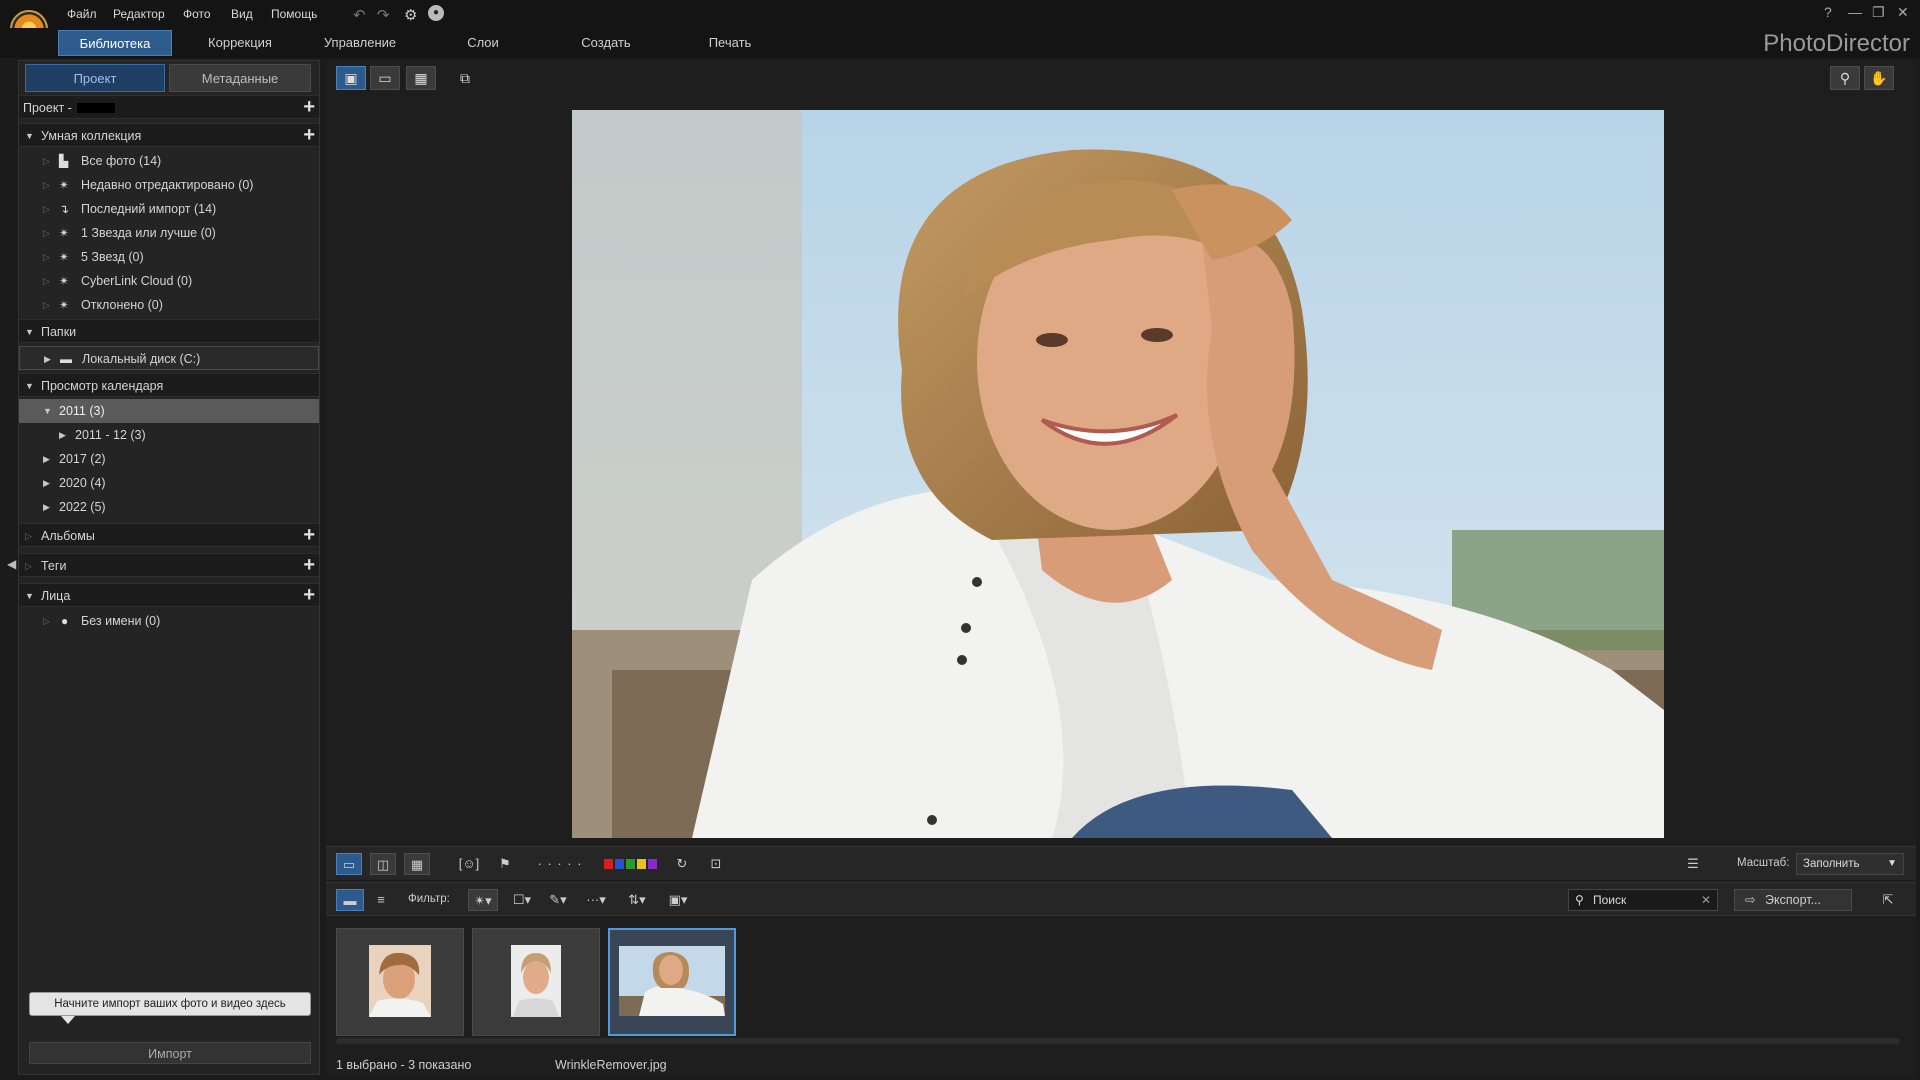 The height and width of the screenshot is (1080, 1920). Describe the element at coordinates (169, 595) in the screenshot. I see `faces-header: ▼ Лица +` at that location.